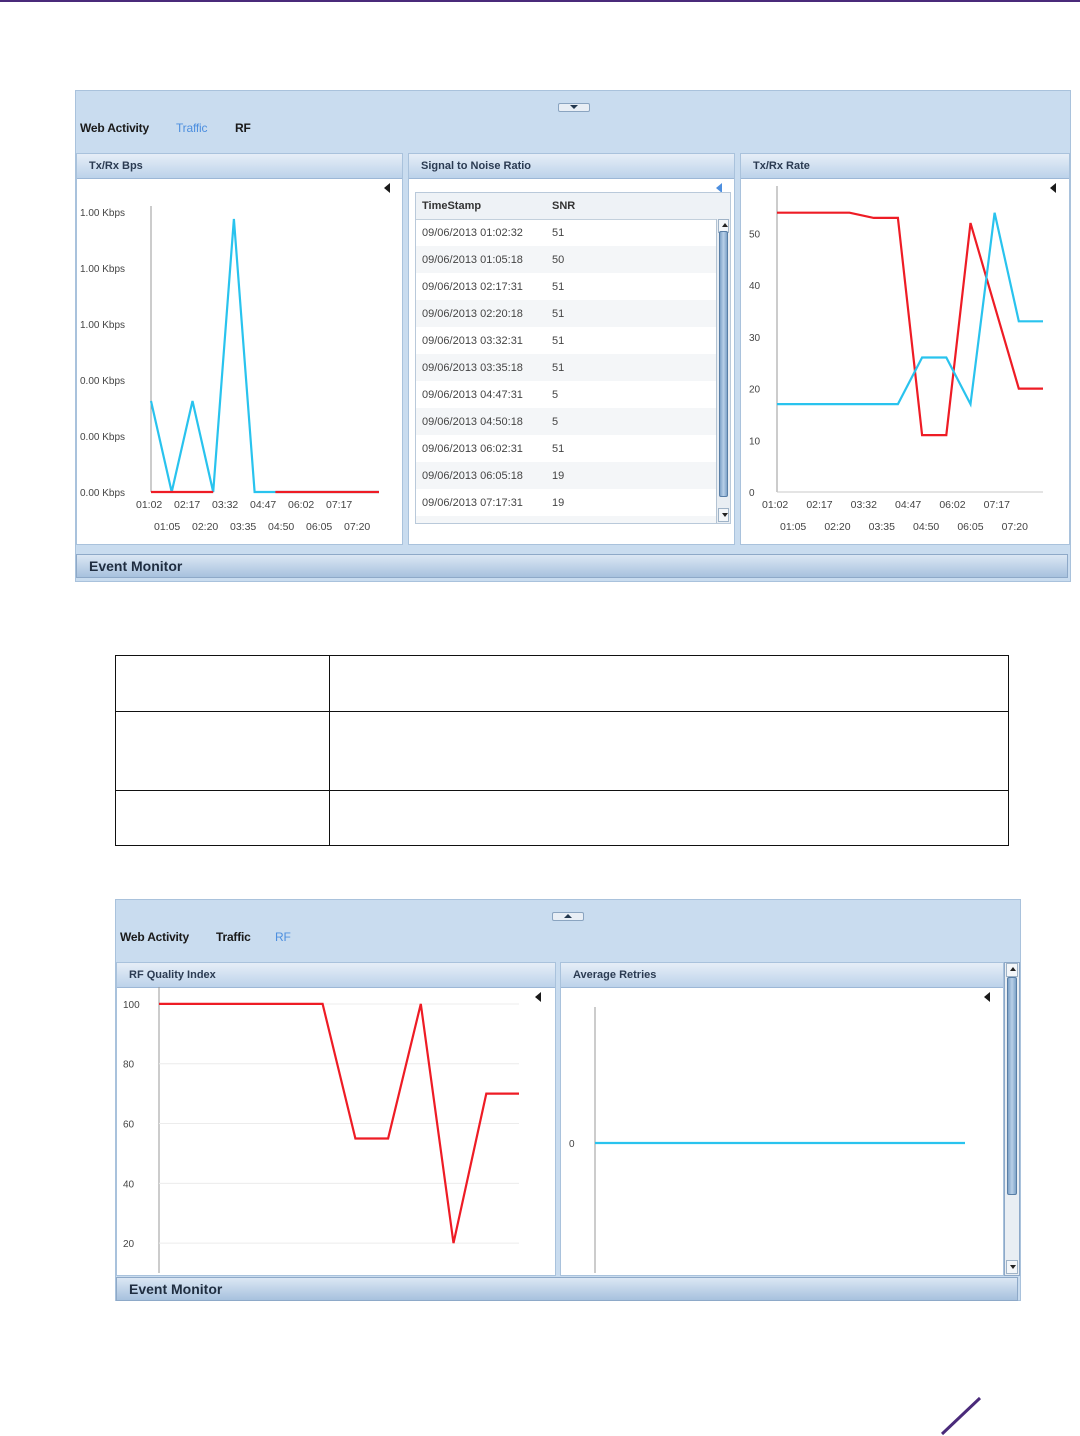 The width and height of the screenshot is (1080, 1436). I want to click on average-retries-chart: 0, so click(767, 1140).